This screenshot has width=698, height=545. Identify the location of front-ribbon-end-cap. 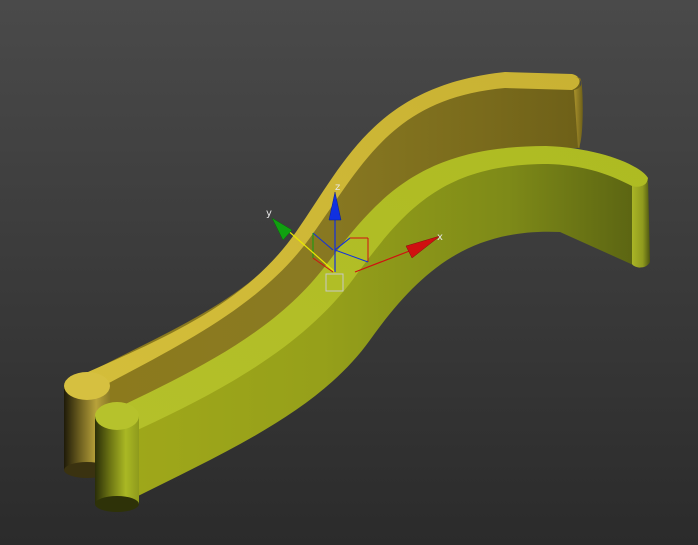
(117, 457).